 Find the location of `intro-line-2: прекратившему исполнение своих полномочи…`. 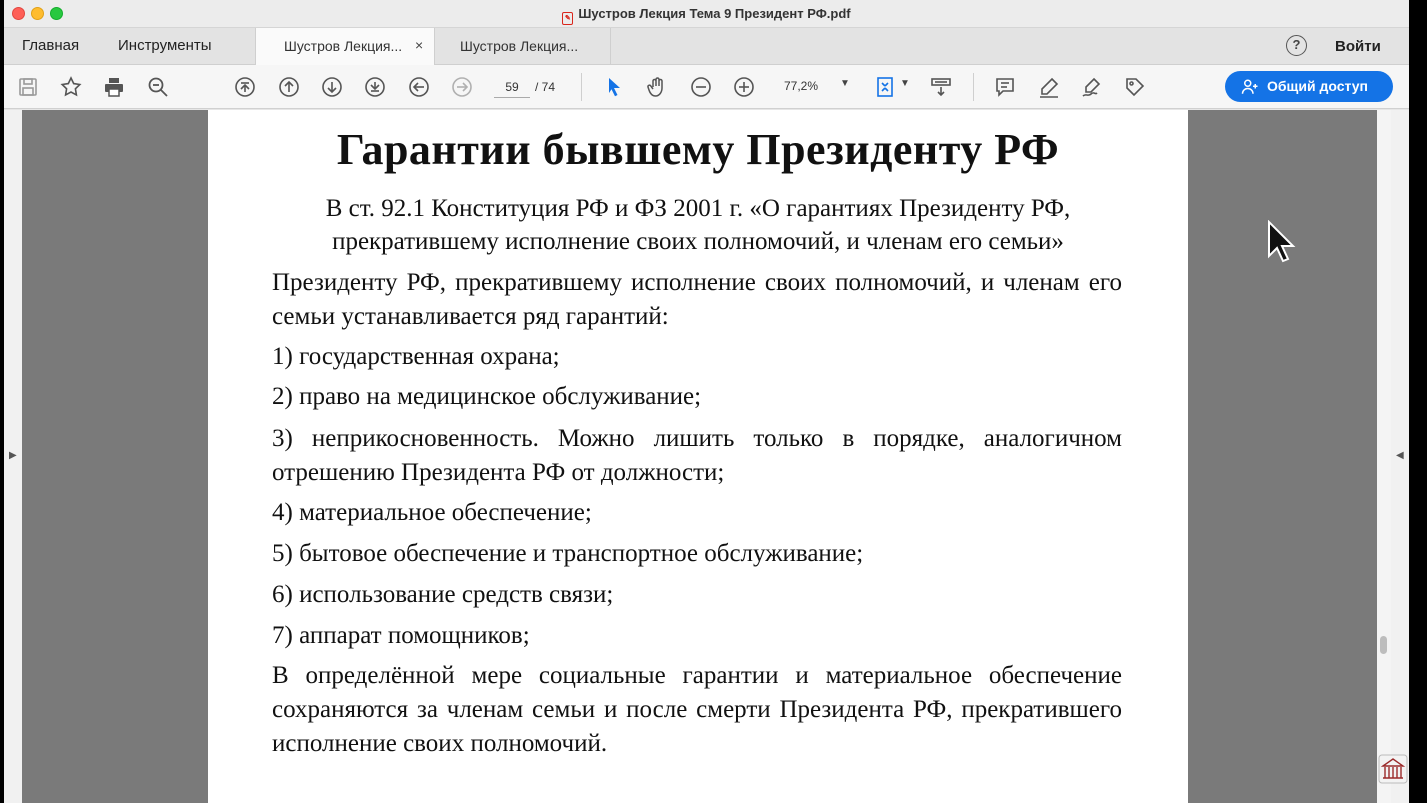

intro-line-2: прекратившему исполнение своих полномочи… is located at coordinates (698, 241).